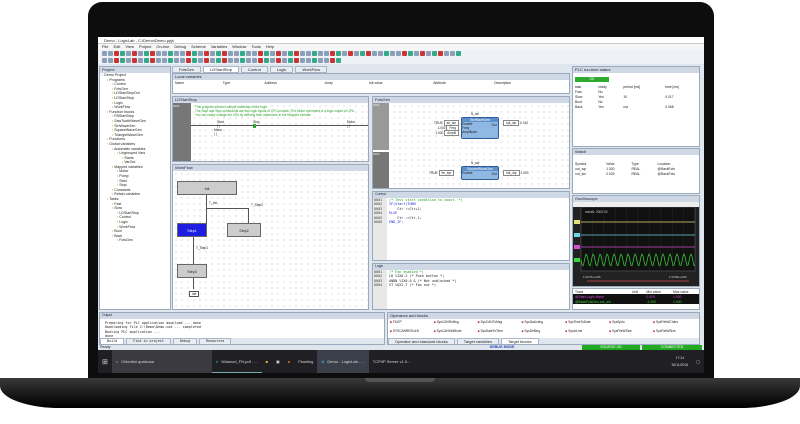 Image resolution: width=800 pixels, height=424 pixels. What do you see at coordinates (636, 173) in the screenshot?
I see `table-row: out_sin 0.025 REAL @BackFcts` at bounding box center [636, 173].